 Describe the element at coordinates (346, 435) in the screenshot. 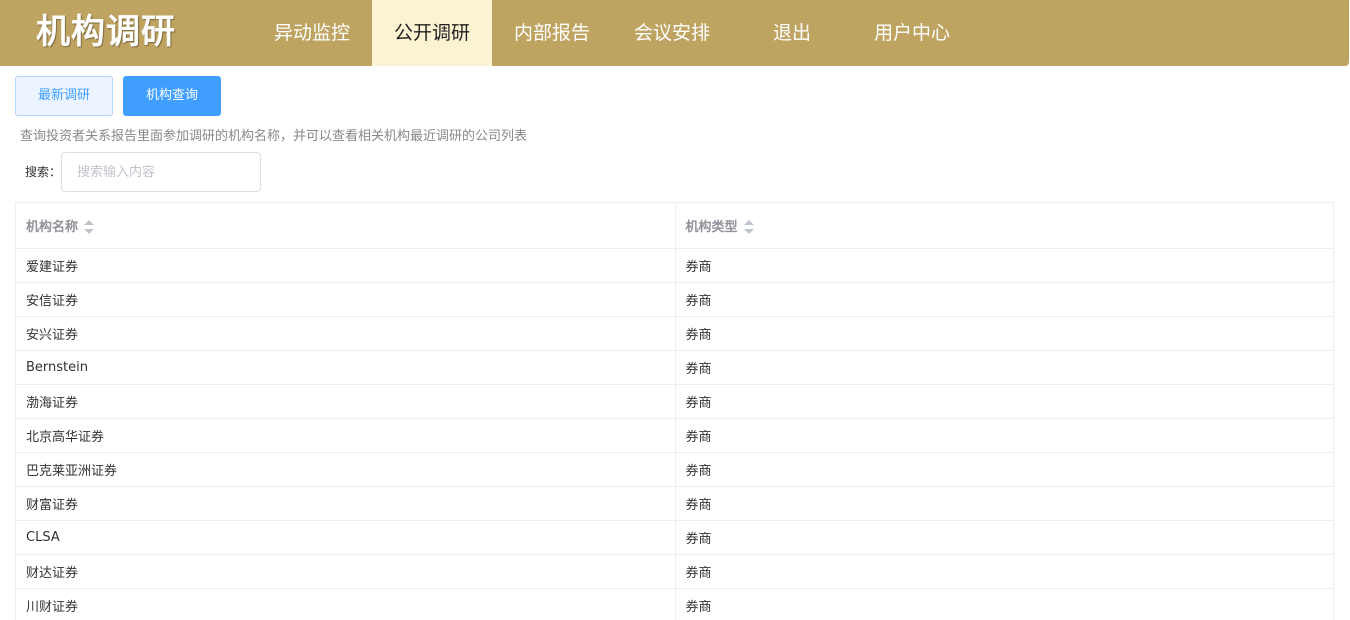

I see `institution-name-cell: 北京高华证券` at that location.